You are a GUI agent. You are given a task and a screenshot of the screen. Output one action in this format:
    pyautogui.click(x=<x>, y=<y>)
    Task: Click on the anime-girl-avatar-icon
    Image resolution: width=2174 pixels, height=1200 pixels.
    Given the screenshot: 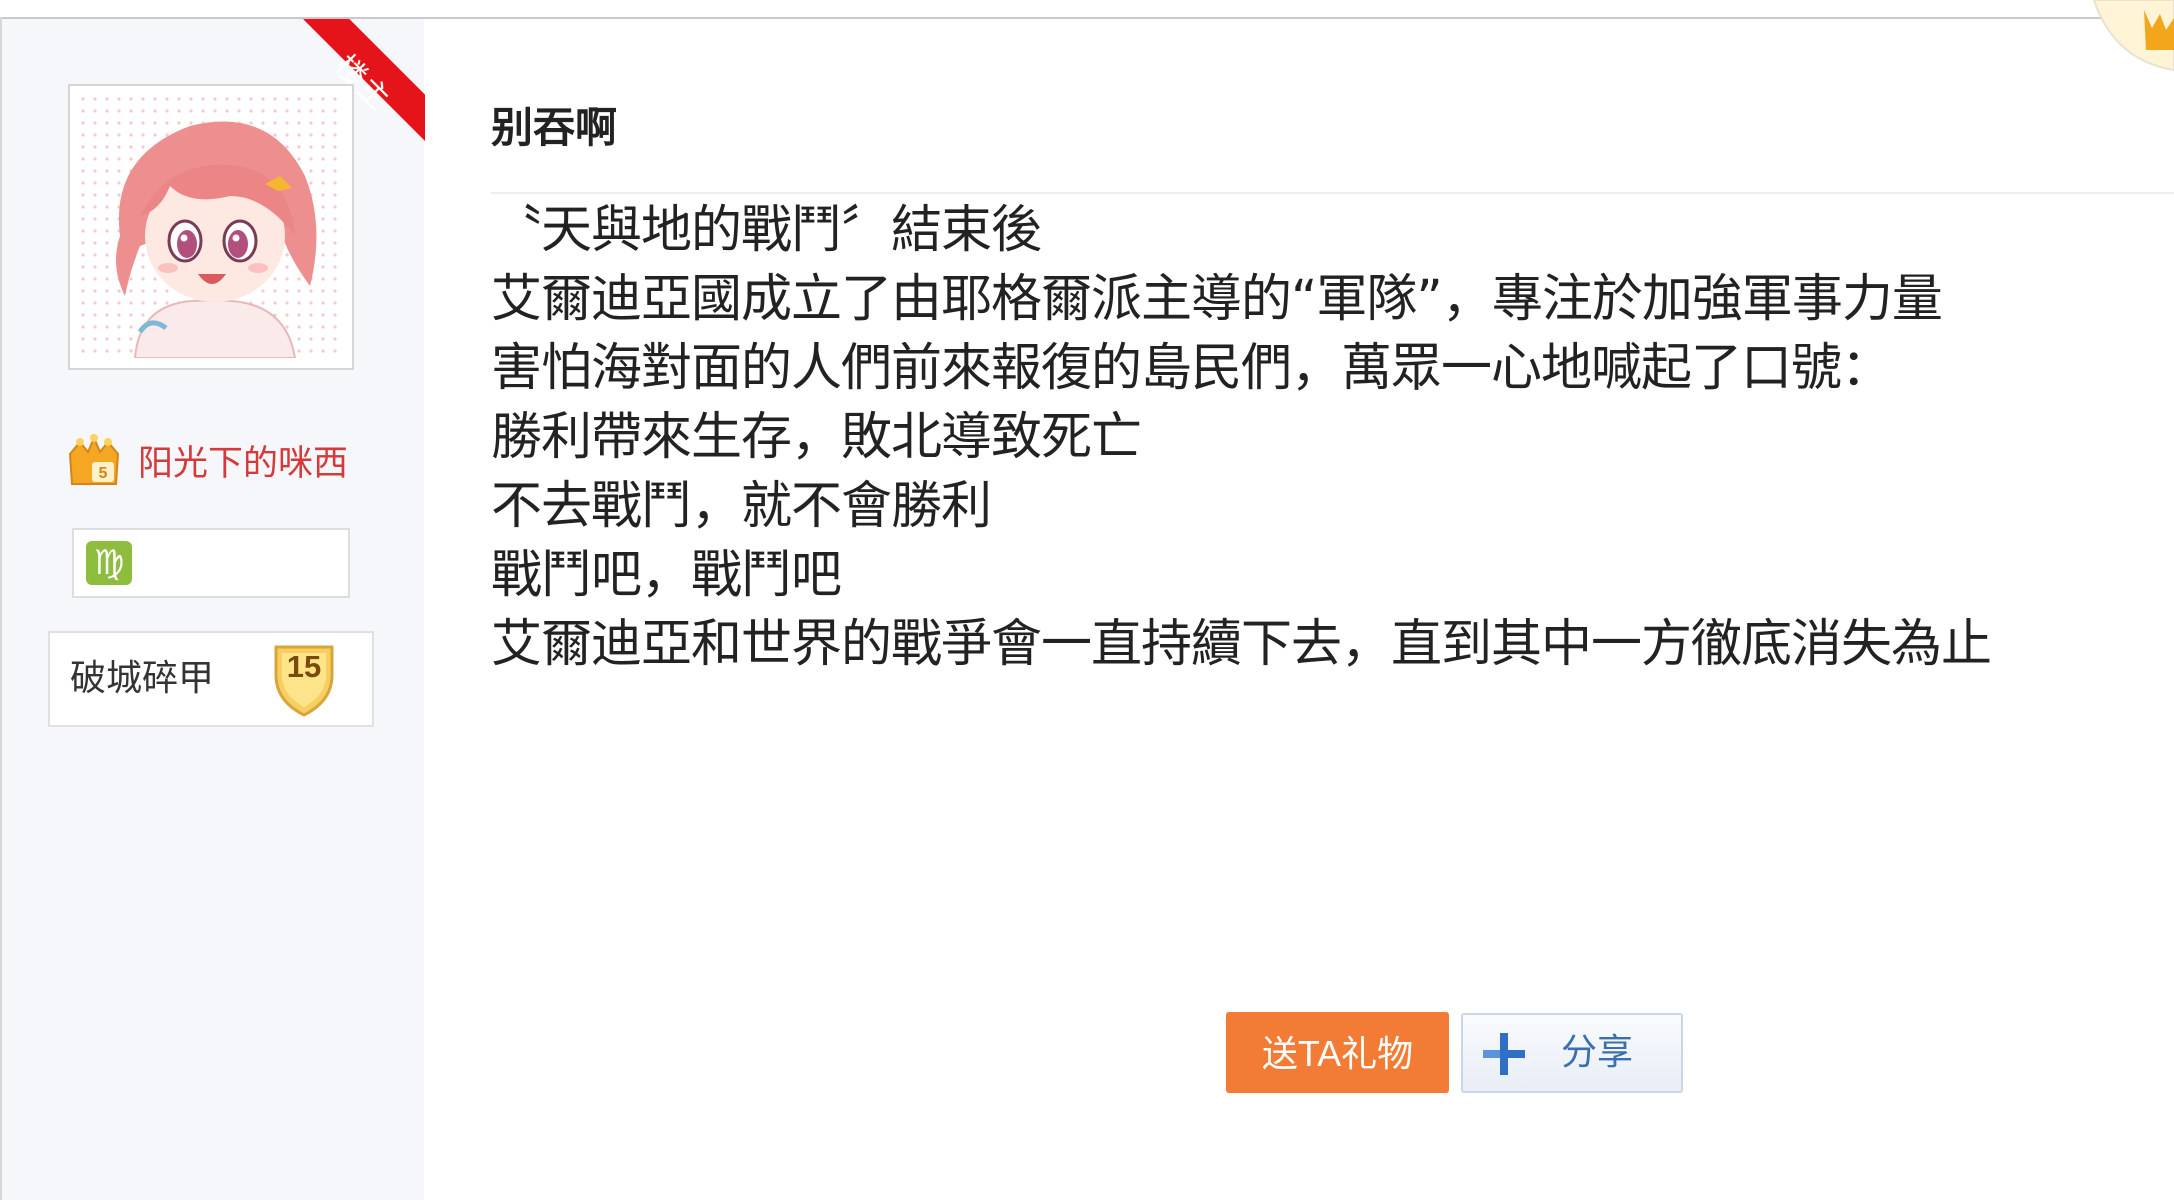 What is the action you would take?
    pyautogui.click(x=211, y=227)
    